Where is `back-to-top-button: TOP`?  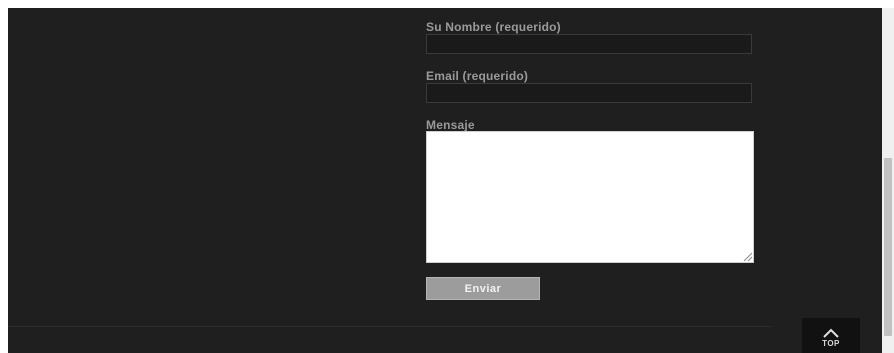 back-to-top-button: TOP is located at coordinates (831, 335).